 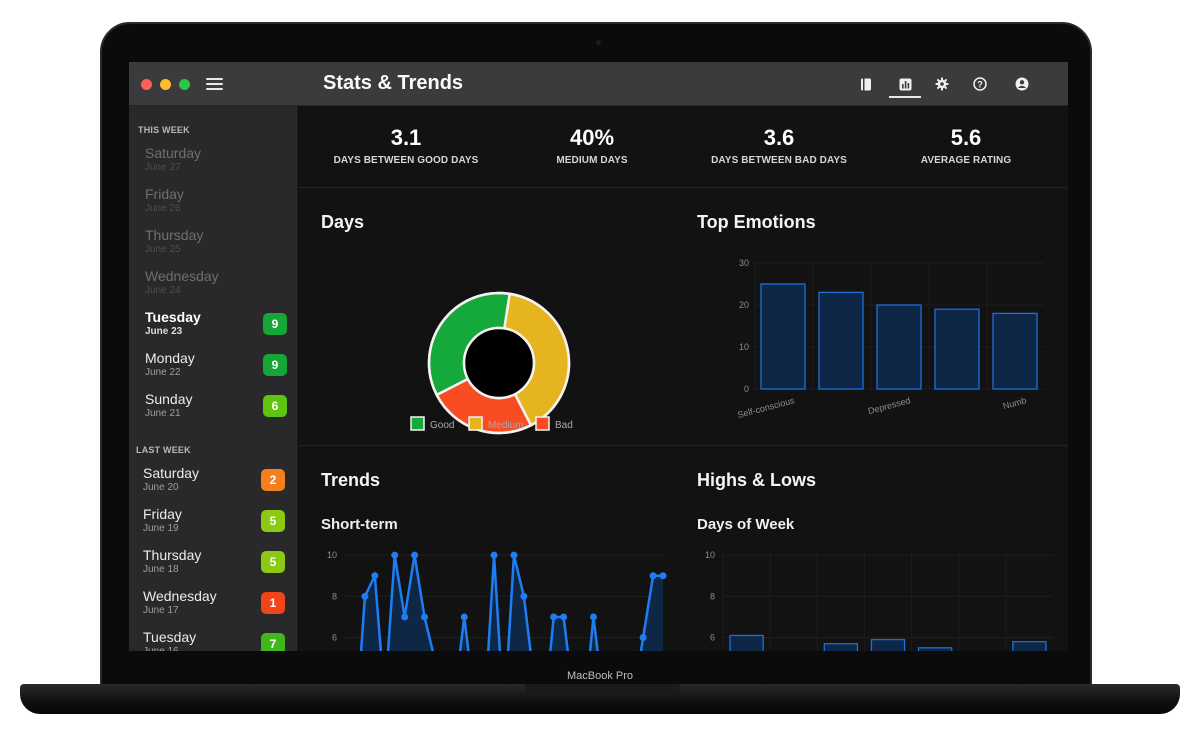 What do you see at coordinates (905, 97) in the screenshot?
I see `active-tab-indicator` at bounding box center [905, 97].